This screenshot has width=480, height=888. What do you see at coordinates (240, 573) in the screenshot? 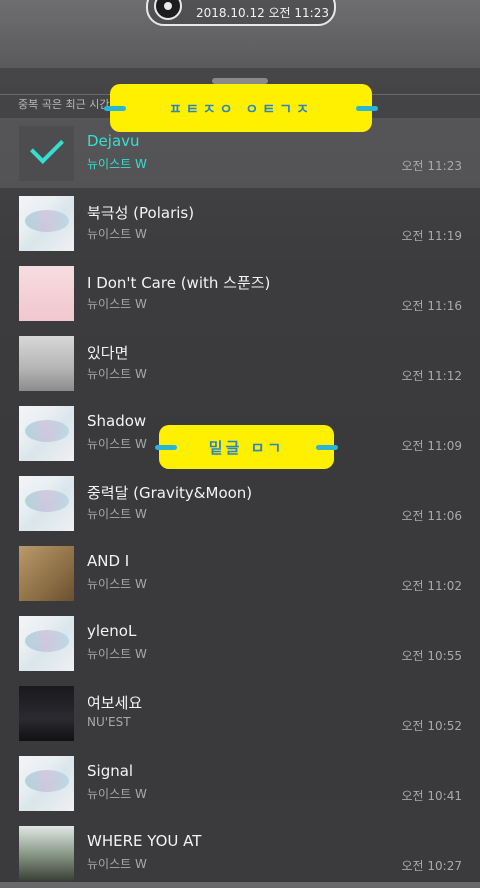
I see `song-row: AND I 뉴이스트 W 오전 11:02` at bounding box center [240, 573].